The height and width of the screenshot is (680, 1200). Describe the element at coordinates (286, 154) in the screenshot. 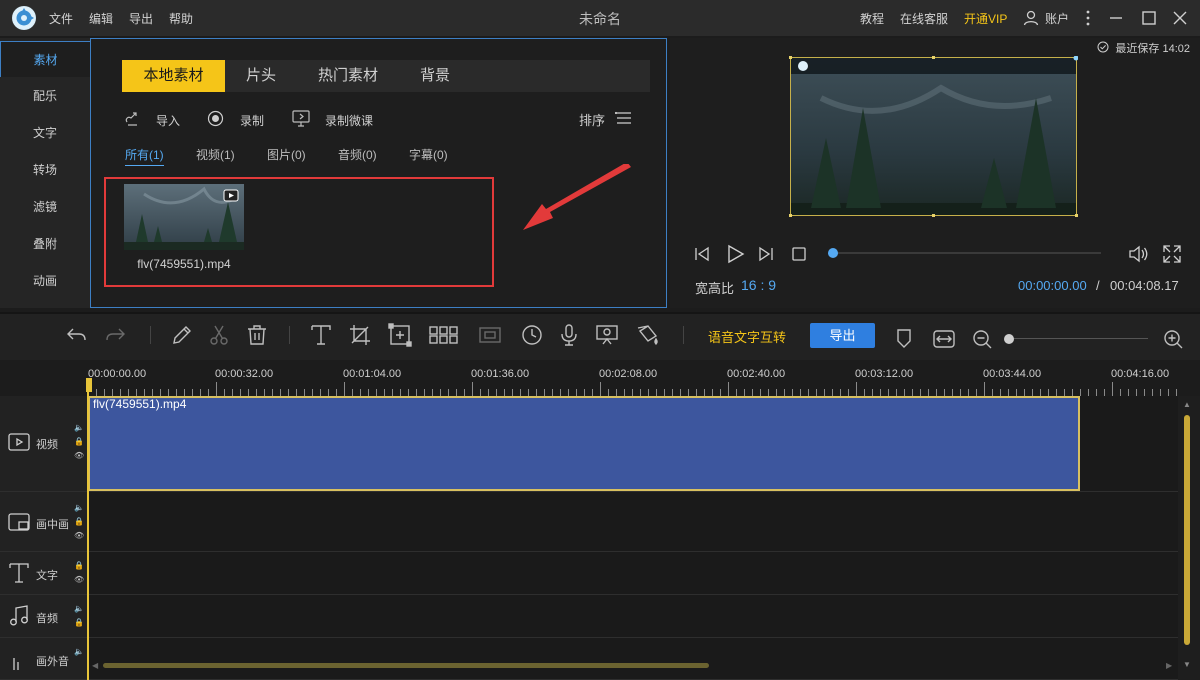

I see `filter-image: 图片(0)` at that location.